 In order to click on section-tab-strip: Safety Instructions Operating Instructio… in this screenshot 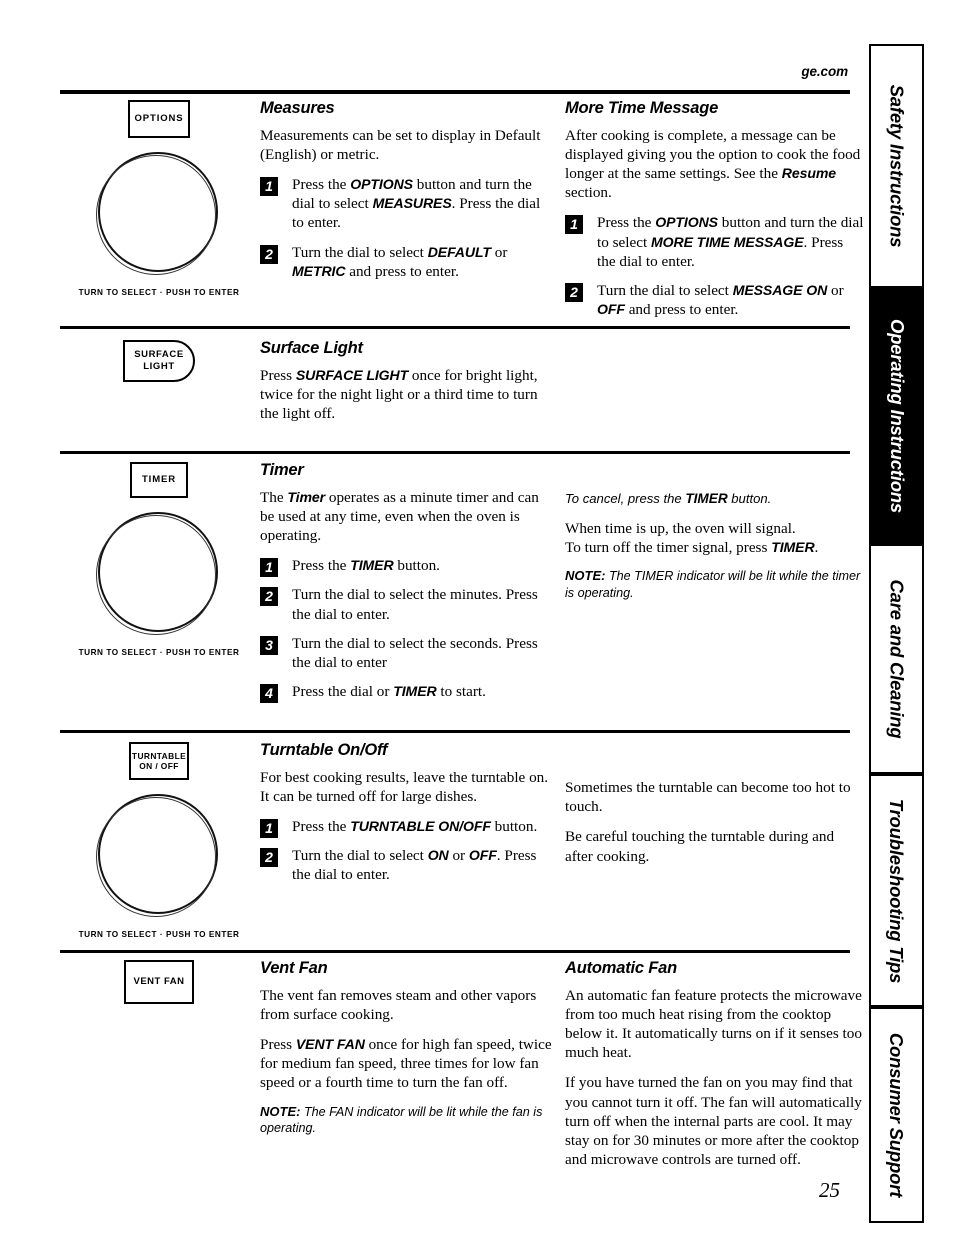, I will do `click(896, 633)`.